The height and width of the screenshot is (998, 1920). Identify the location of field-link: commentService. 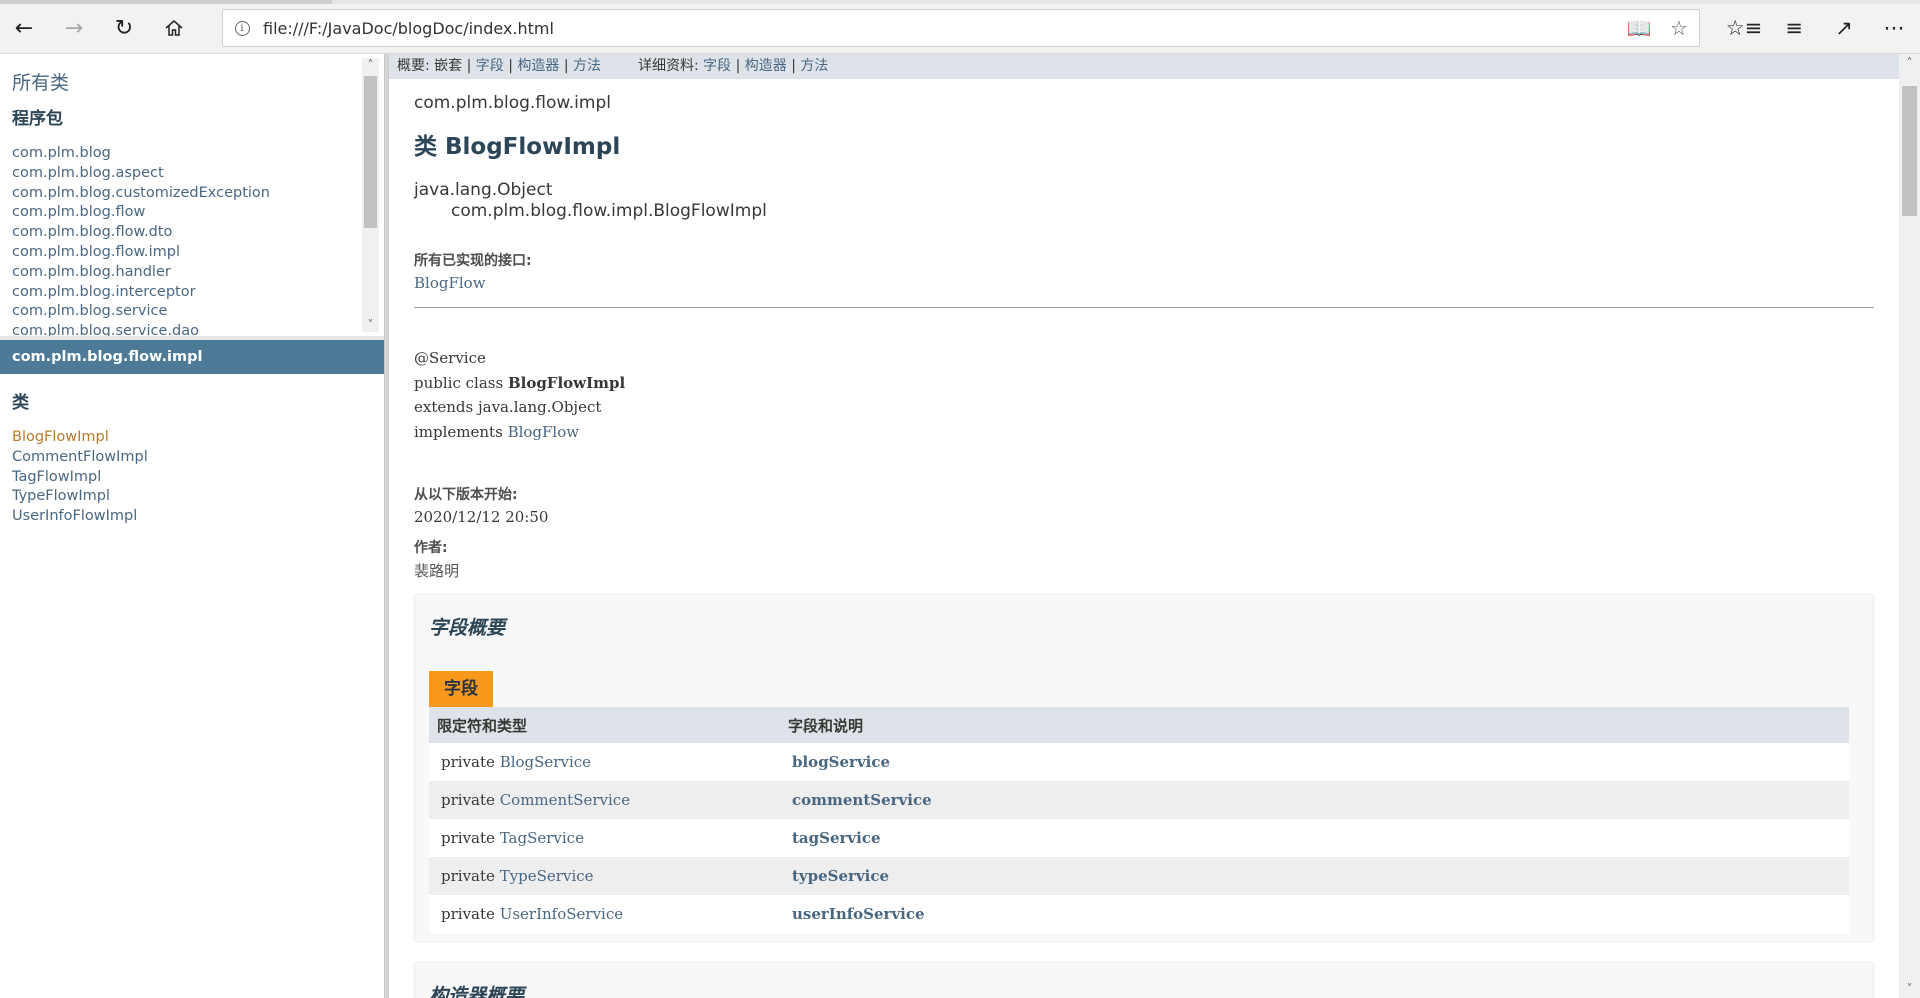
(862, 800).